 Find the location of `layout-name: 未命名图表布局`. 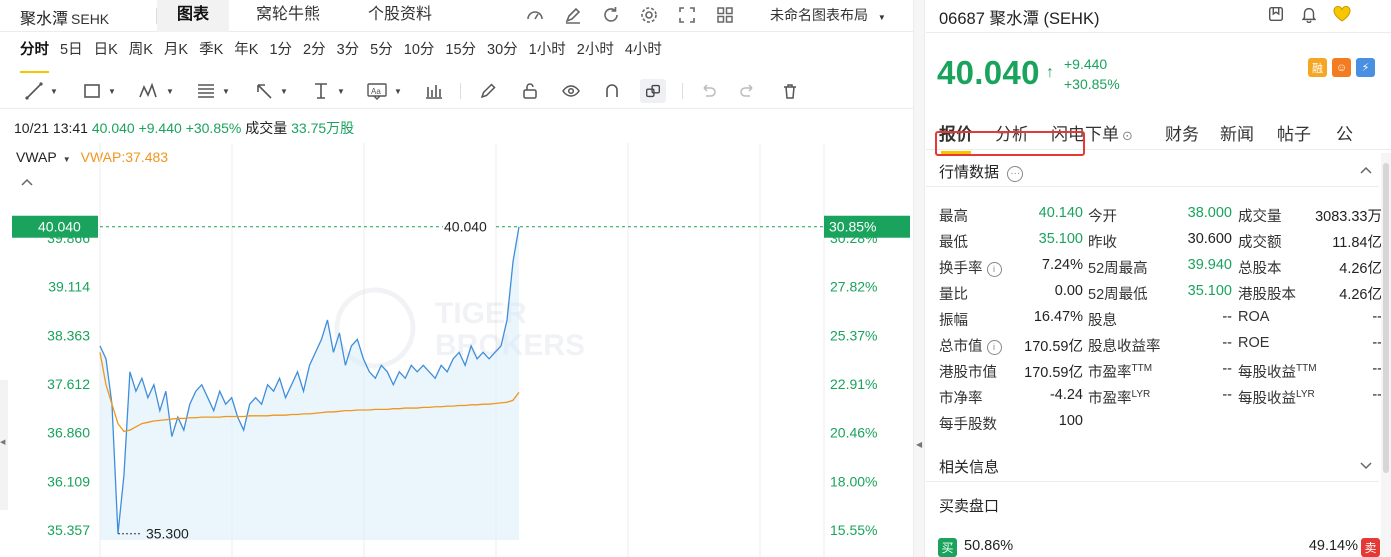

layout-name: 未命名图表布局 is located at coordinates (819, 15).